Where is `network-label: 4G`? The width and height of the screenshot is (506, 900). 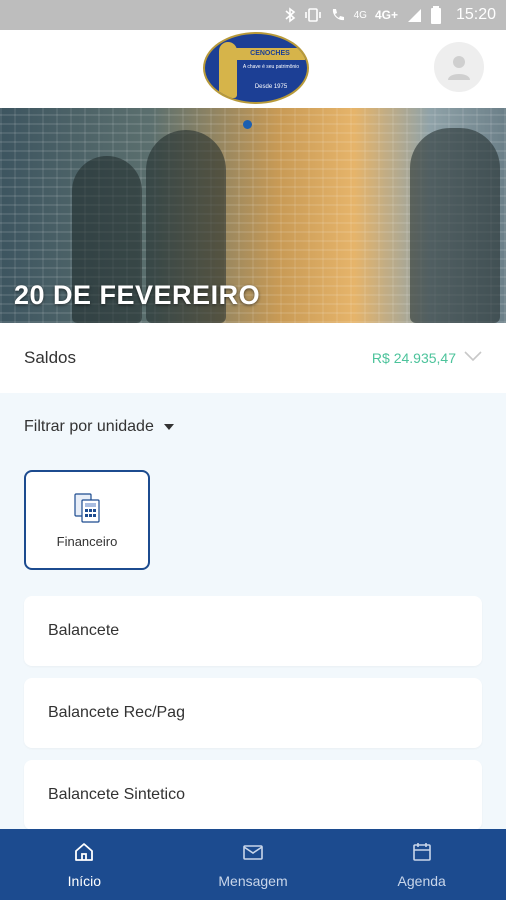 network-label: 4G is located at coordinates (360, 15).